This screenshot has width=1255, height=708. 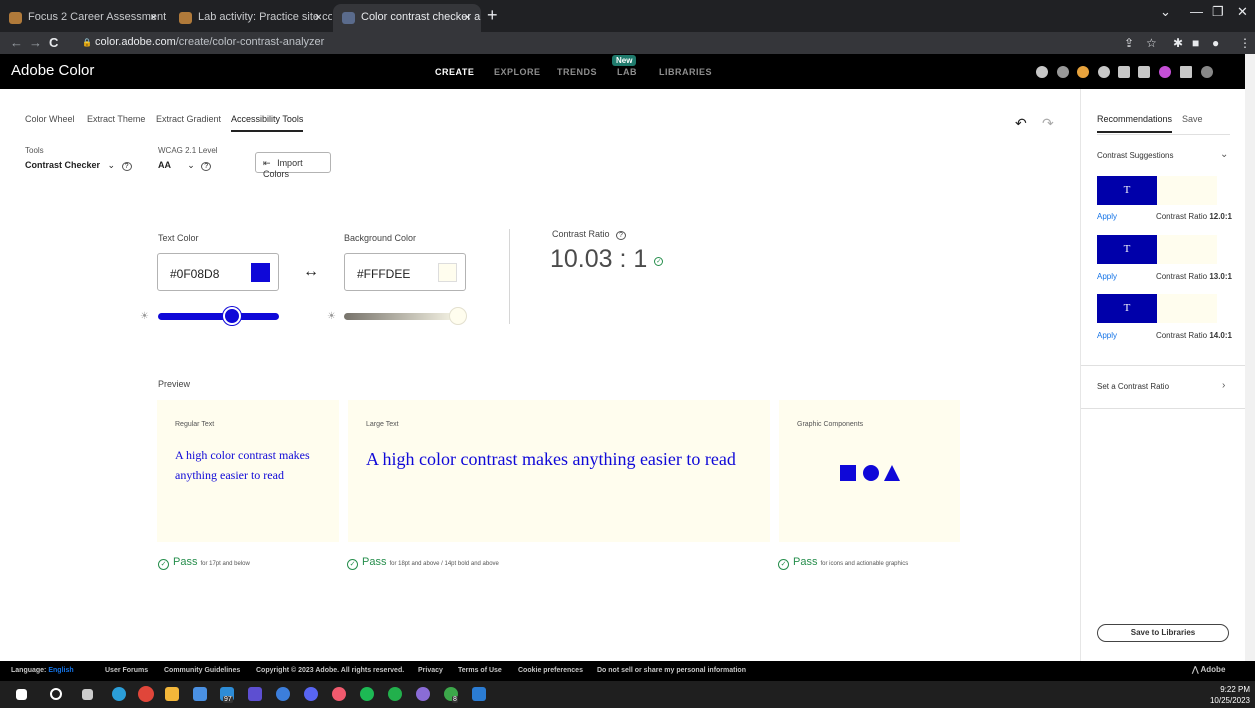 I want to click on tab-search-icon: ⌄, so click(x=1165, y=12).